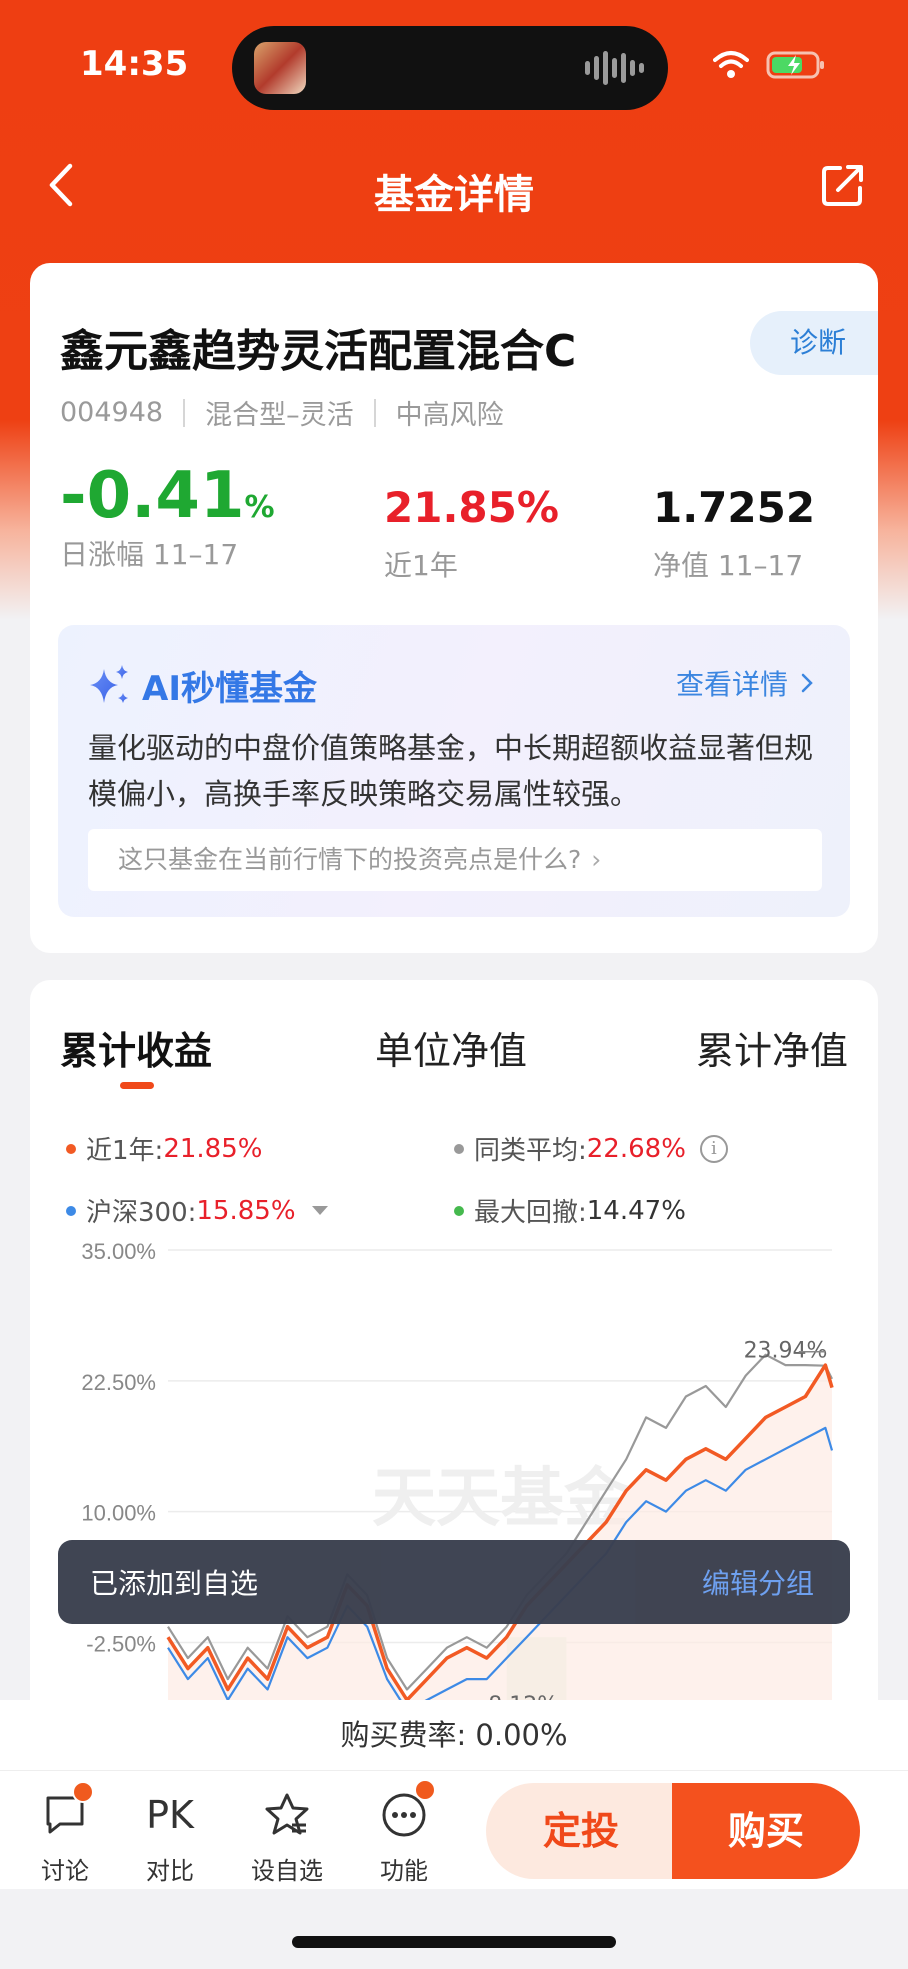 The width and height of the screenshot is (908, 1969). Describe the element at coordinates (454, 1829) in the screenshot. I see `bottom-toolbar: 讨论 PK 对比 设自选 功能 定投 购买` at that location.